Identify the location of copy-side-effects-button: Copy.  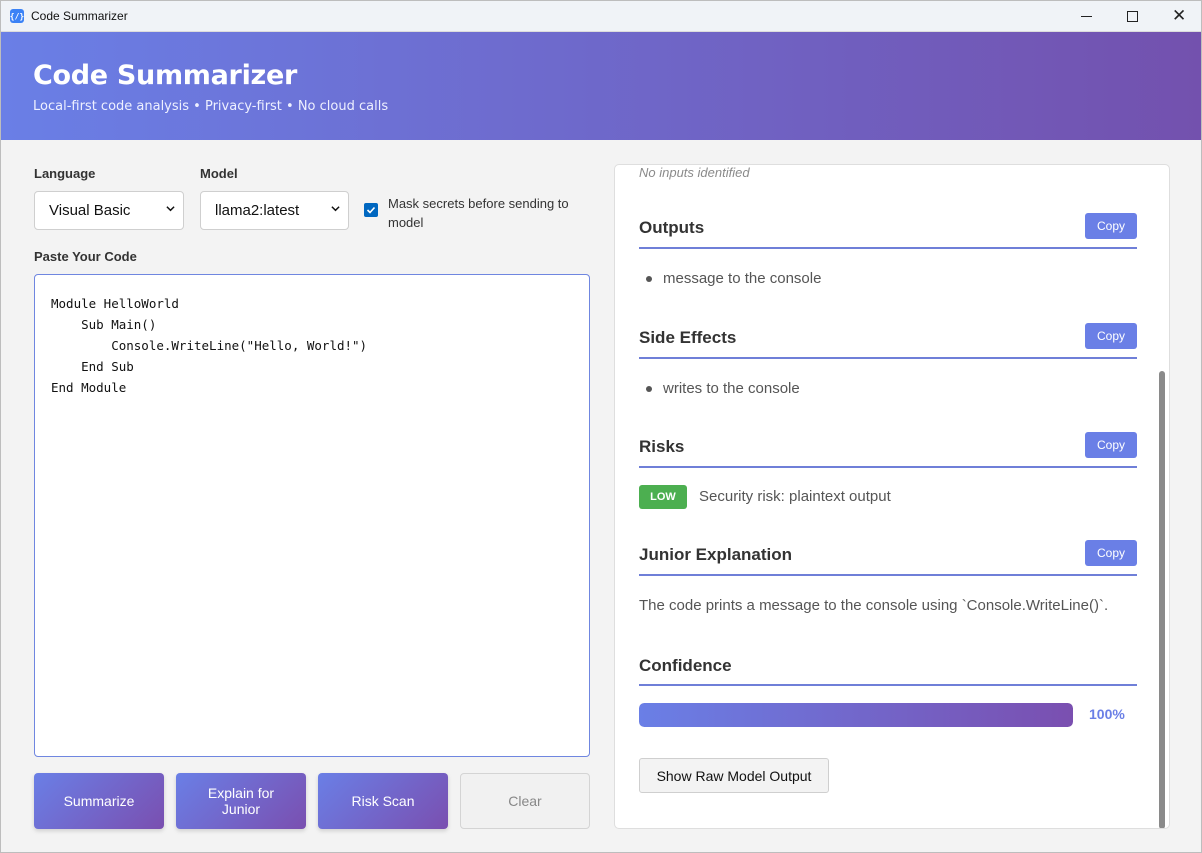
(1111, 336).